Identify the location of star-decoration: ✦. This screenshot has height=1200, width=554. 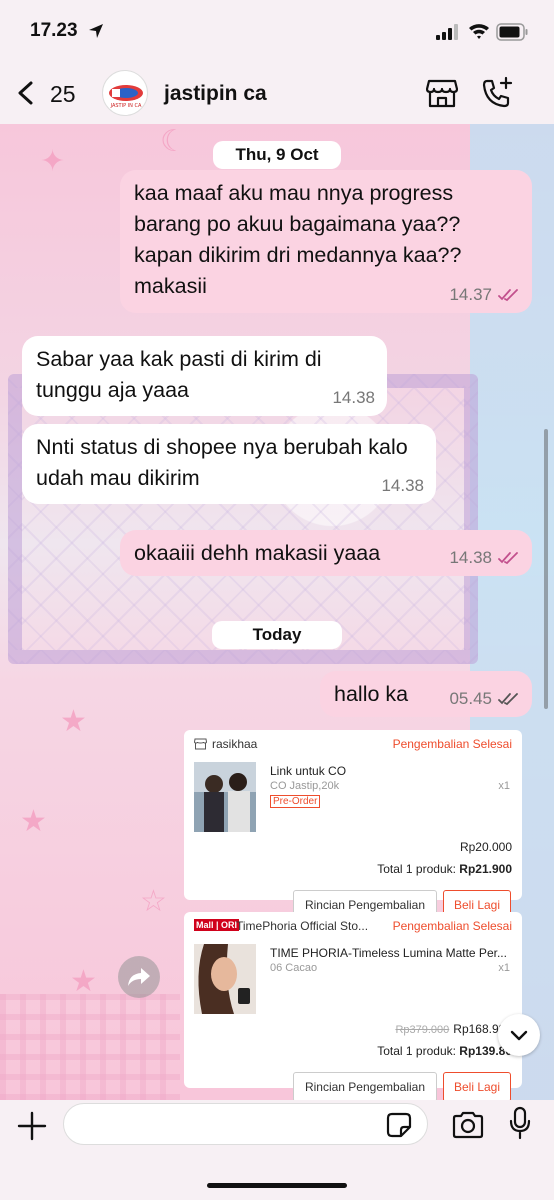
(53, 161).